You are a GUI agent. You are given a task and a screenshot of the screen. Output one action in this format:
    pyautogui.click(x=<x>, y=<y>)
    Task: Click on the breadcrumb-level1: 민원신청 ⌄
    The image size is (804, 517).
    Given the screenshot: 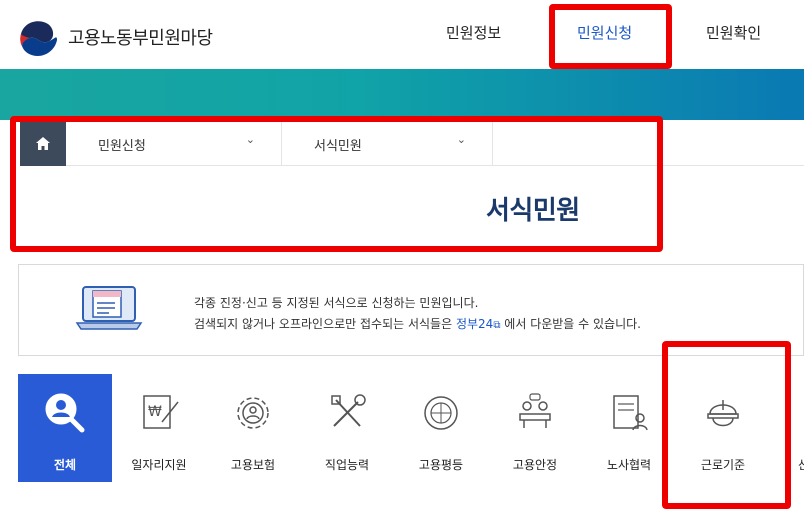 What is the action you would take?
    pyautogui.click(x=174, y=143)
    